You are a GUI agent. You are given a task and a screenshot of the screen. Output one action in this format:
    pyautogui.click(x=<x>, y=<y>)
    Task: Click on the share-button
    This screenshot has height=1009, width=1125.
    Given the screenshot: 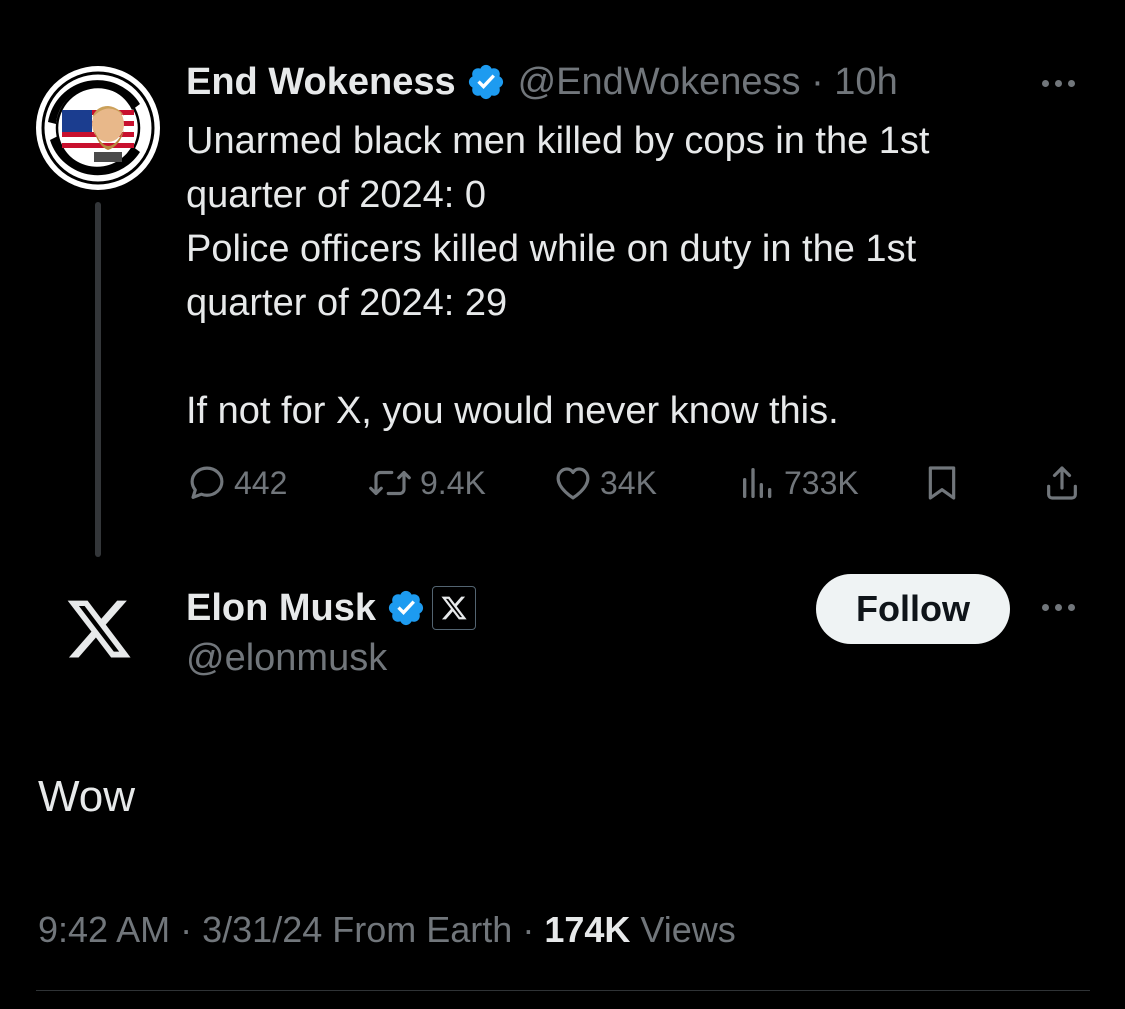 What is the action you would take?
    pyautogui.click(x=1062, y=483)
    